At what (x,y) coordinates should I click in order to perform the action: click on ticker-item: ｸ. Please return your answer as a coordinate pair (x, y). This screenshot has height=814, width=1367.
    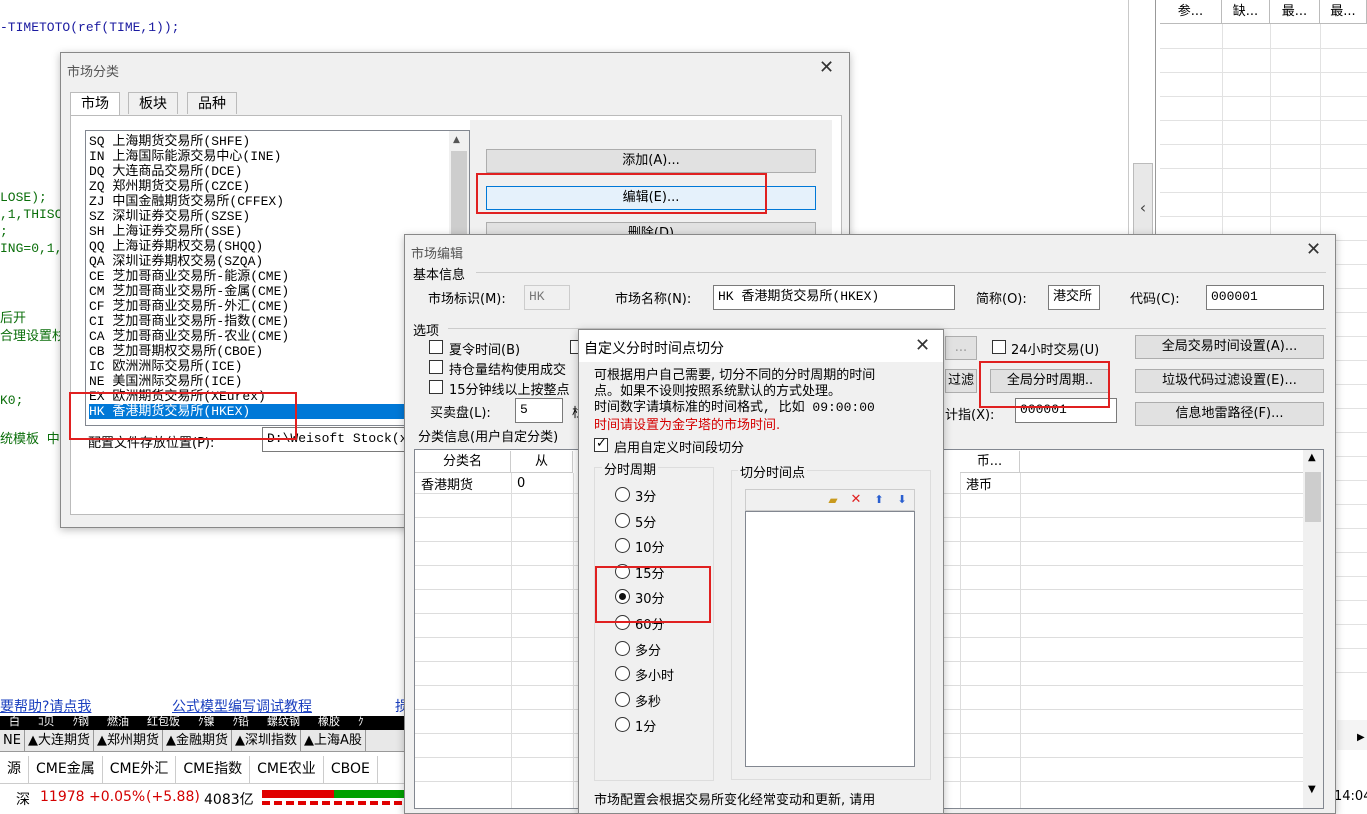
    Looking at the image, I should click on (361, 722).